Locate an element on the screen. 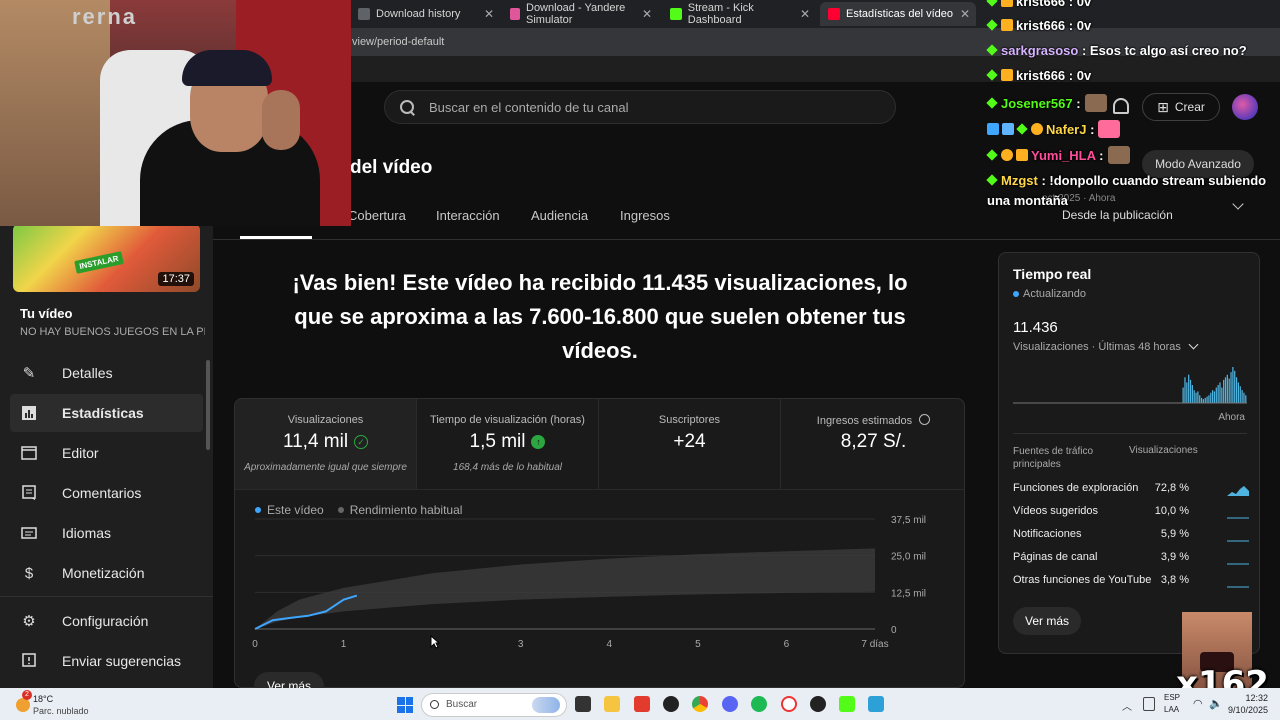 The width and height of the screenshot is (1280, 720). windows-start-icon is located at coordinates (405, 705).